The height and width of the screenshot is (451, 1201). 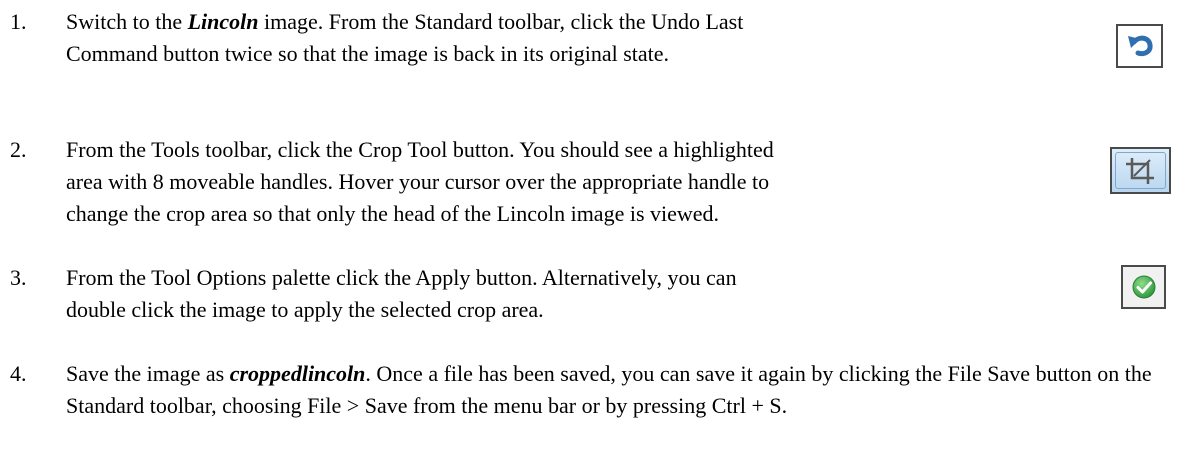 What do you see at coordinates (1139, 46) in the screenshot?
I see `undo-arrow-icon` at bounding box center [1139, 46].